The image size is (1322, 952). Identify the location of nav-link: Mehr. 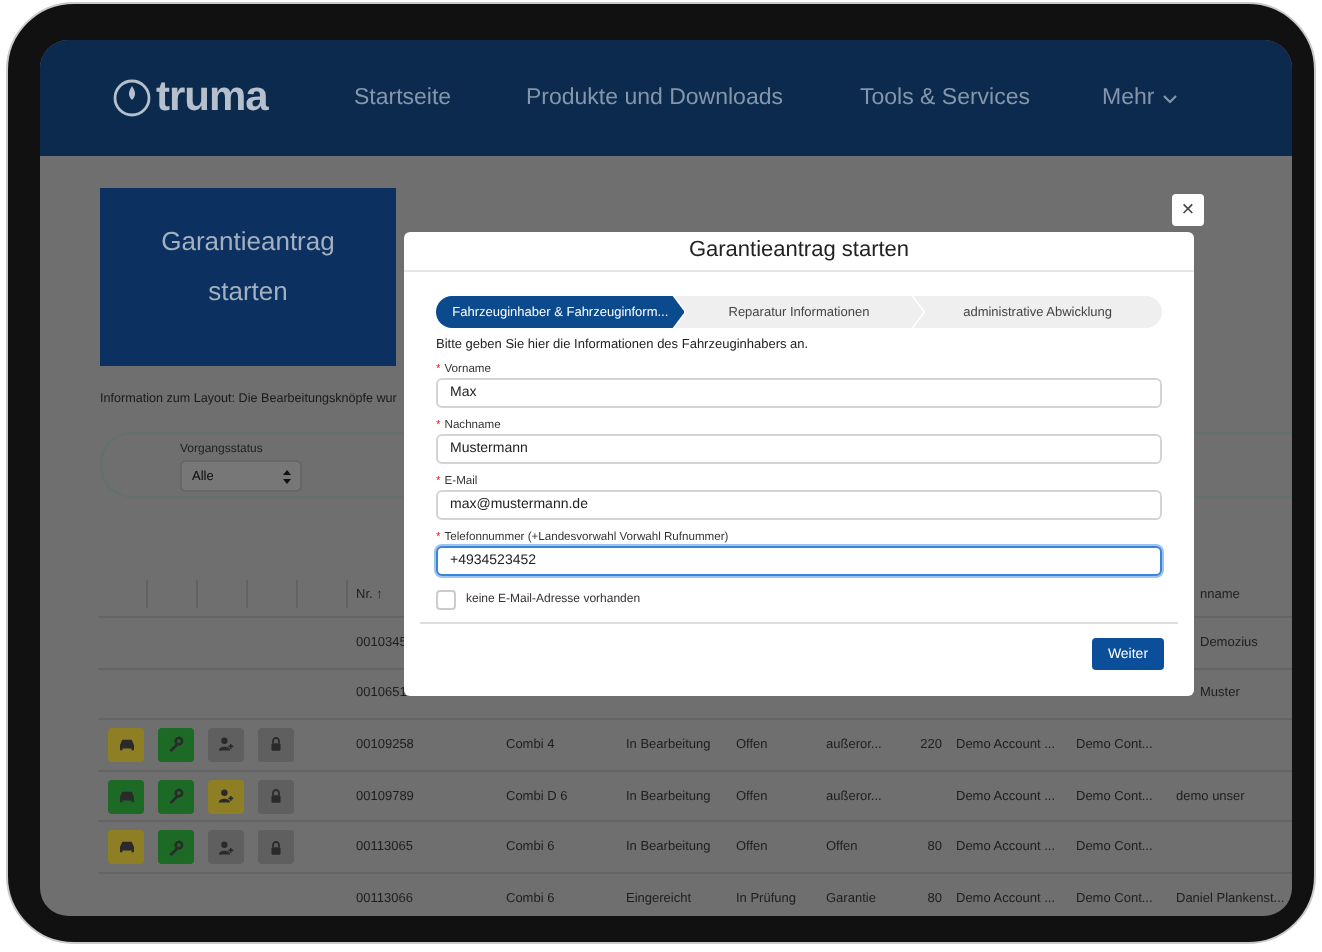
(1140, 98).